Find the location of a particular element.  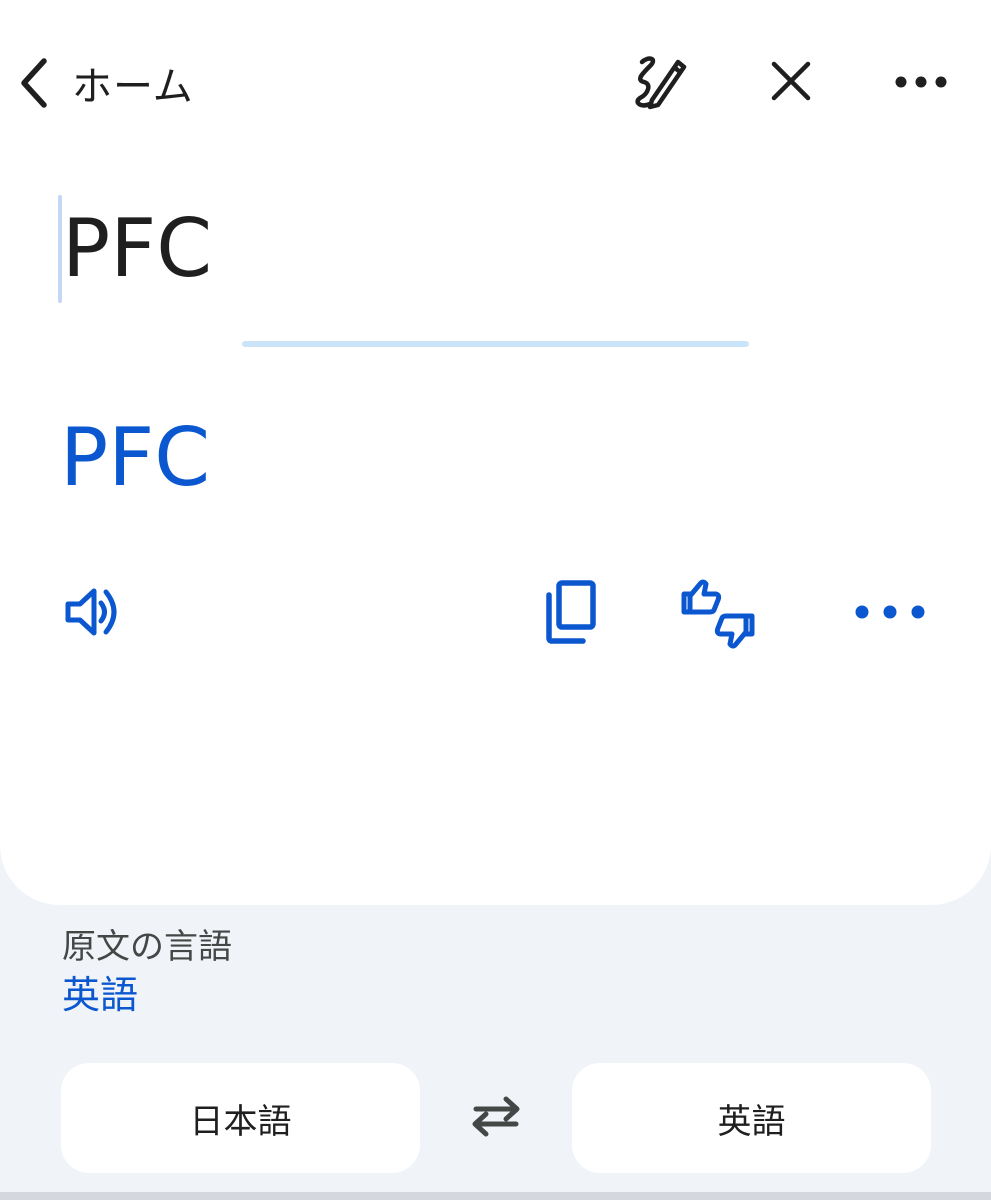

source-text: PFC is located at coordinates (137, 249).